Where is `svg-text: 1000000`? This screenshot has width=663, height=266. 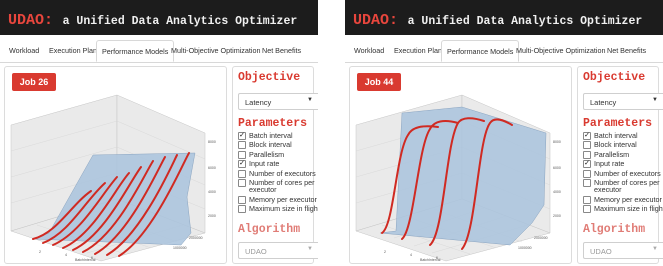
svg-text: 1000000 is located at coordinates (525, 248).